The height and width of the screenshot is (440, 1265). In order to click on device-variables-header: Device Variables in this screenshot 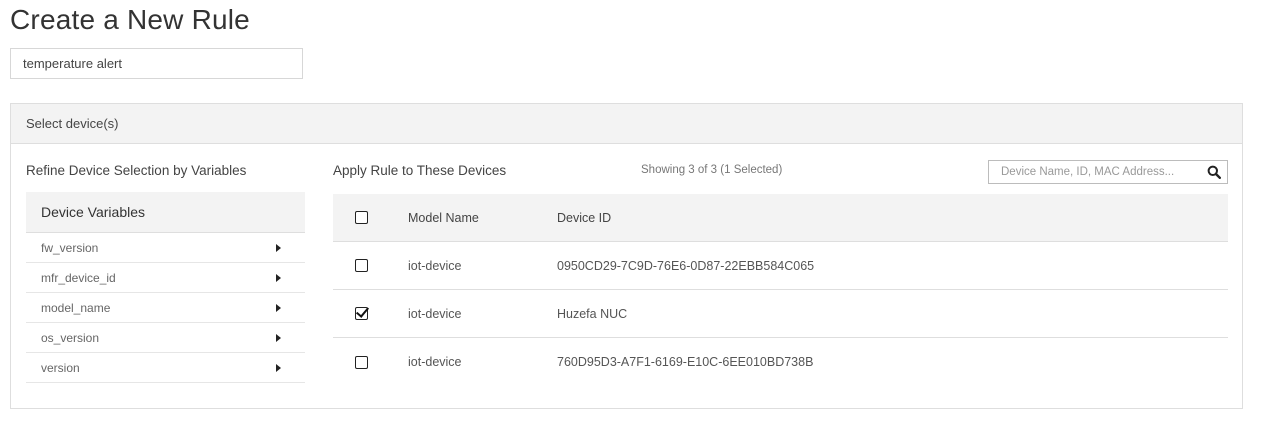, I will do `click(165, 212)`.